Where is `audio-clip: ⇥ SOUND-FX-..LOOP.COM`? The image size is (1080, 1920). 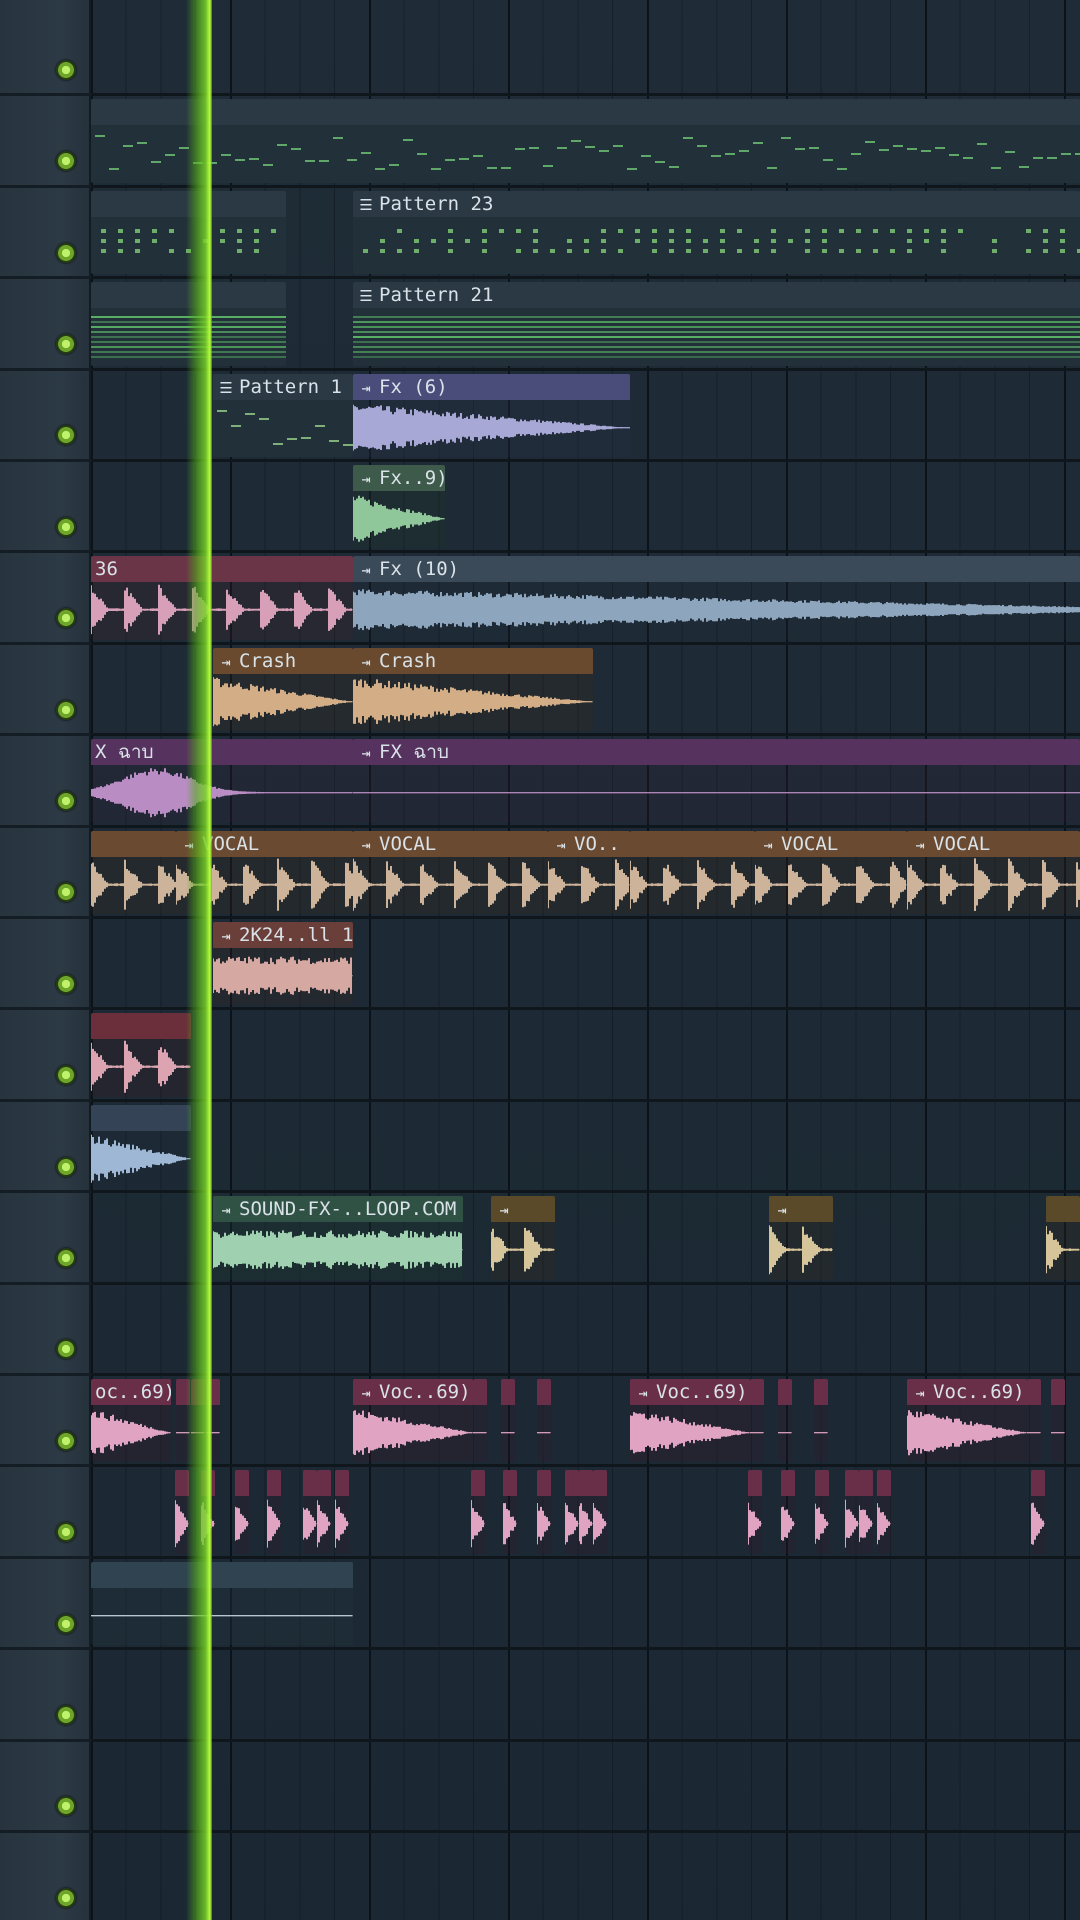
audio-clip: ⇥ SOUND-FX-..LOOP.COM is located at coordinates (338, 1238).